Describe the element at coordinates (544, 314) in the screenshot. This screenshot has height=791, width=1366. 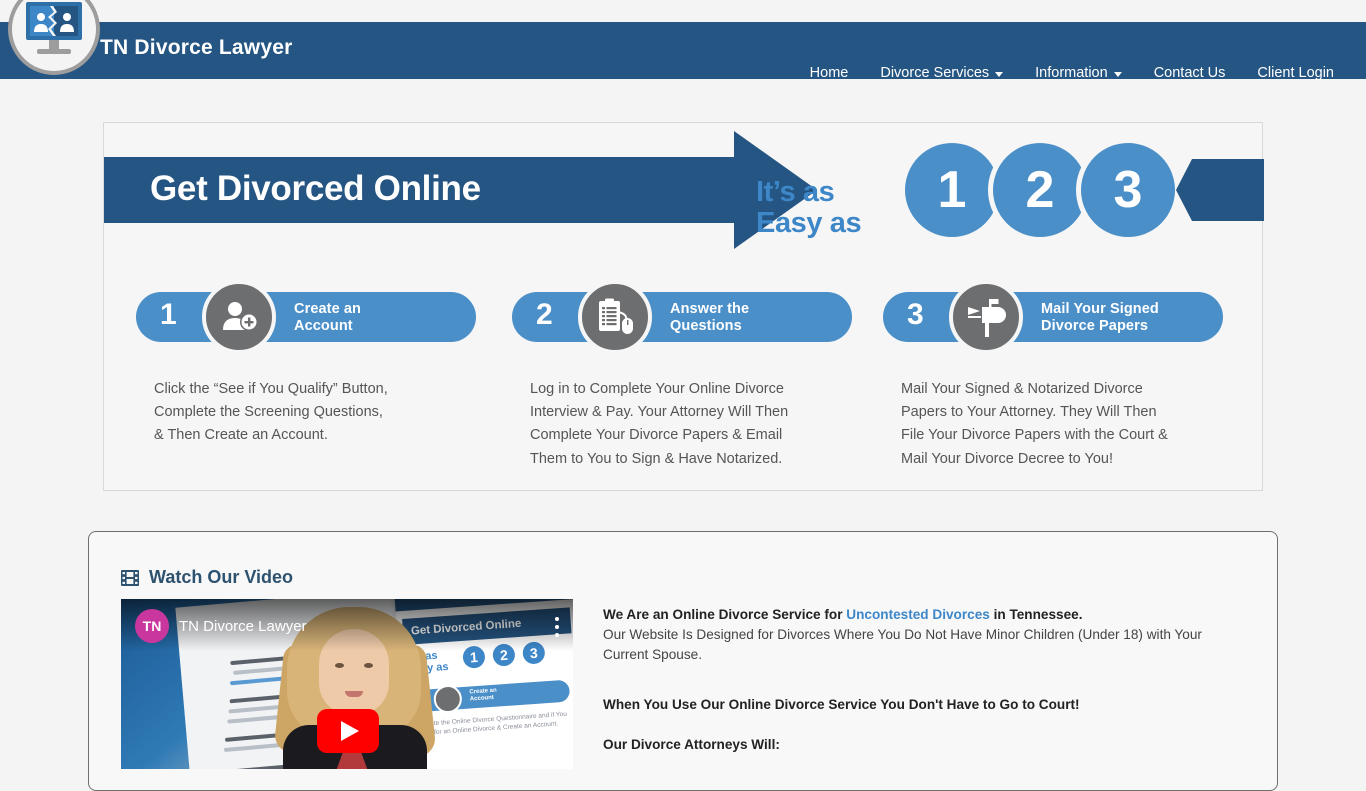
I see `step-number-2: 2` at that location.